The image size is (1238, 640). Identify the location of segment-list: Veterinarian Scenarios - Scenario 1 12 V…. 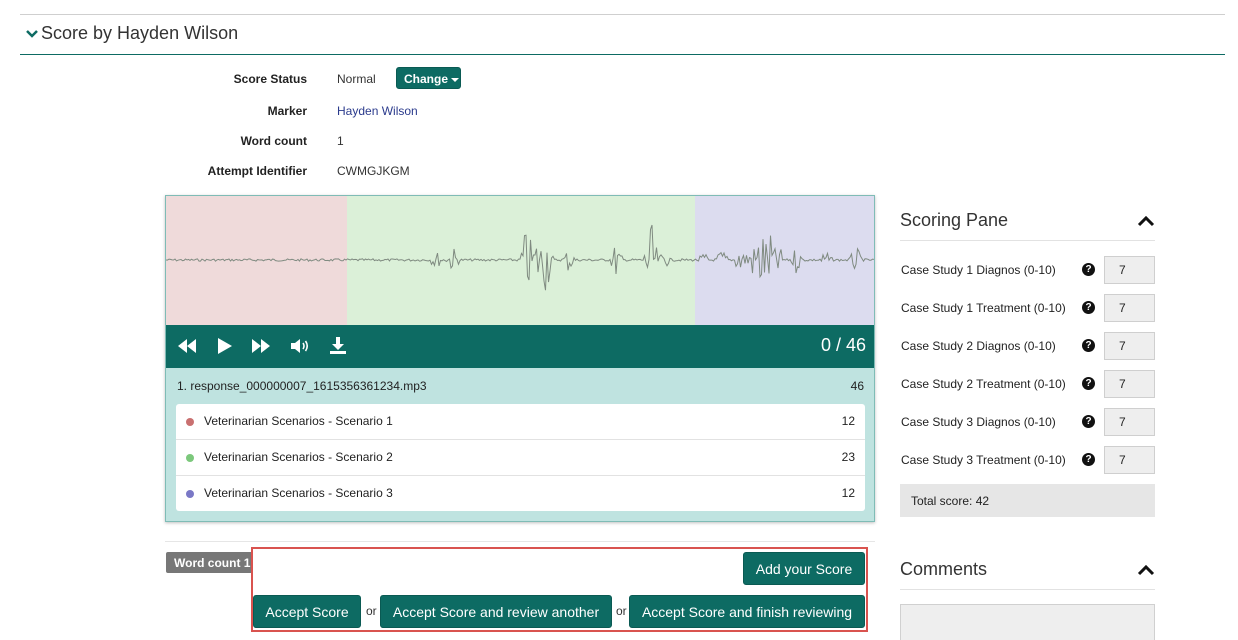
(520, 457).